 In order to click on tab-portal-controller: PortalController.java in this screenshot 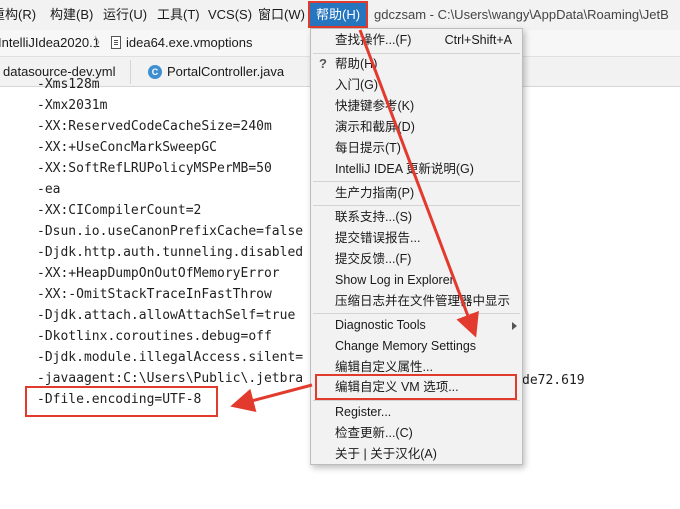, I will do `click(225, 71)`.